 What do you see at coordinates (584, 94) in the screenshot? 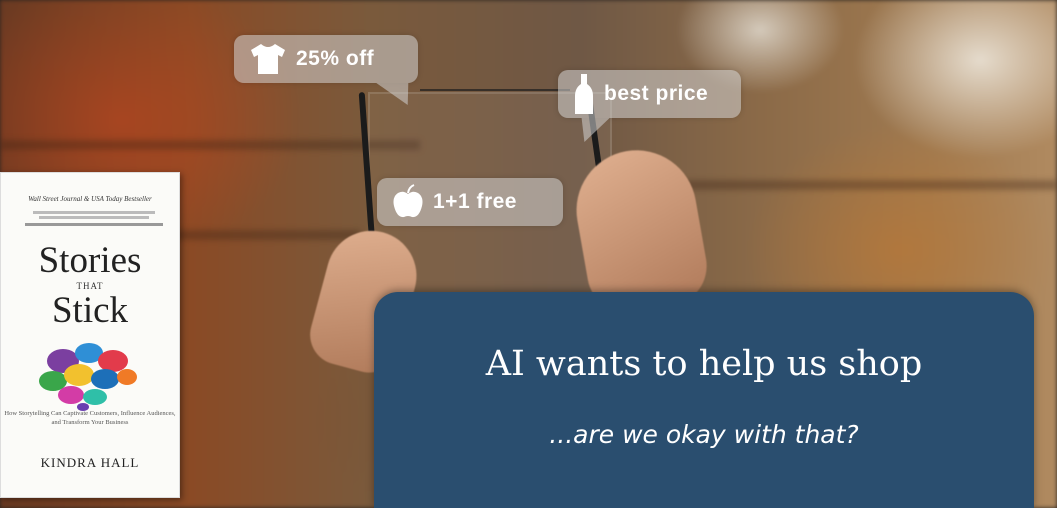
I see `bottle-icon` at bounding box center [584, 94].